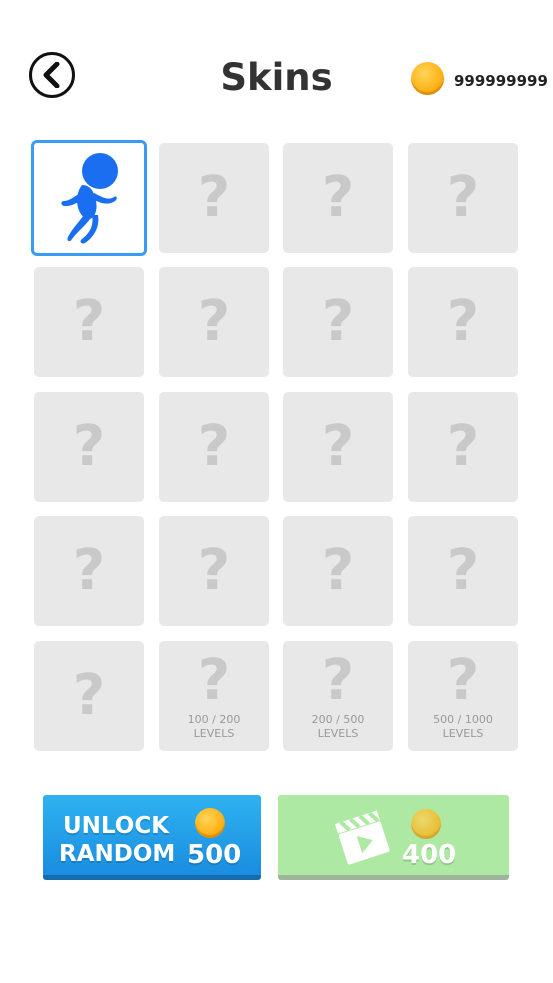 This screenshot has height=983, width=553. Describe the element at coordinates (463, 726) in the screenshot. I see `unlock-requirement-label: 500 / 1000 LEVELS` at that location.